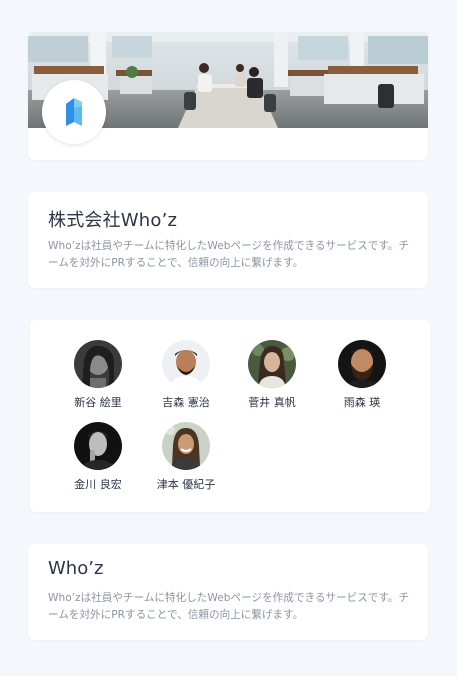  I want to click on member-name: 金川 良宏, so click(98, 484).